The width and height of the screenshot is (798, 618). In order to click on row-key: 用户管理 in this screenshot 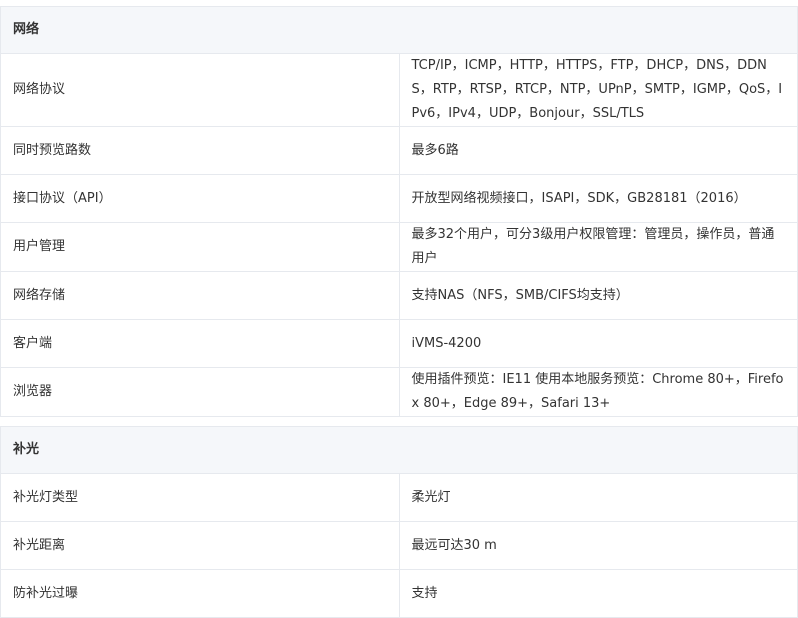, I will do `click(200, 247)`.